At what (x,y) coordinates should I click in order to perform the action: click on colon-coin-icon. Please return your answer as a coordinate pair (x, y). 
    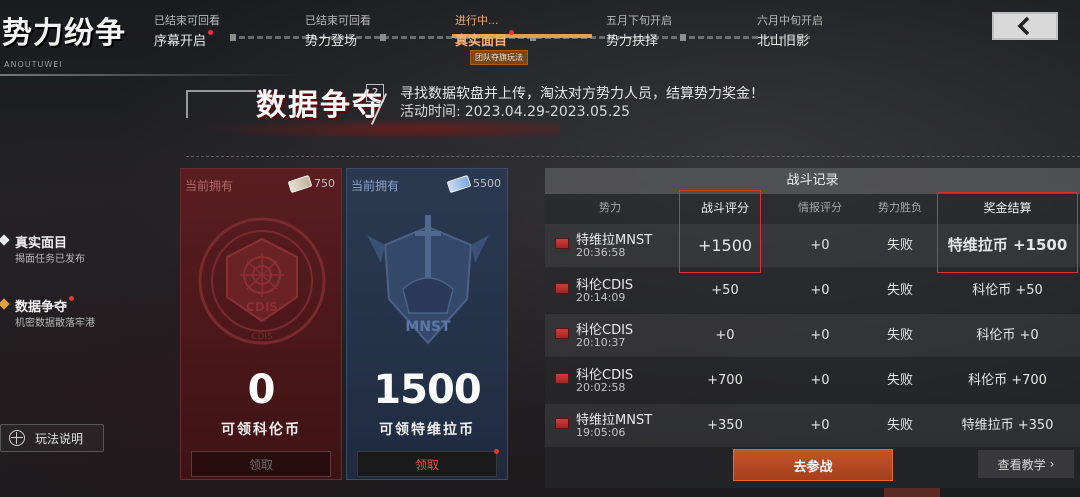
    Looking at the image, I should click on (300, 183).